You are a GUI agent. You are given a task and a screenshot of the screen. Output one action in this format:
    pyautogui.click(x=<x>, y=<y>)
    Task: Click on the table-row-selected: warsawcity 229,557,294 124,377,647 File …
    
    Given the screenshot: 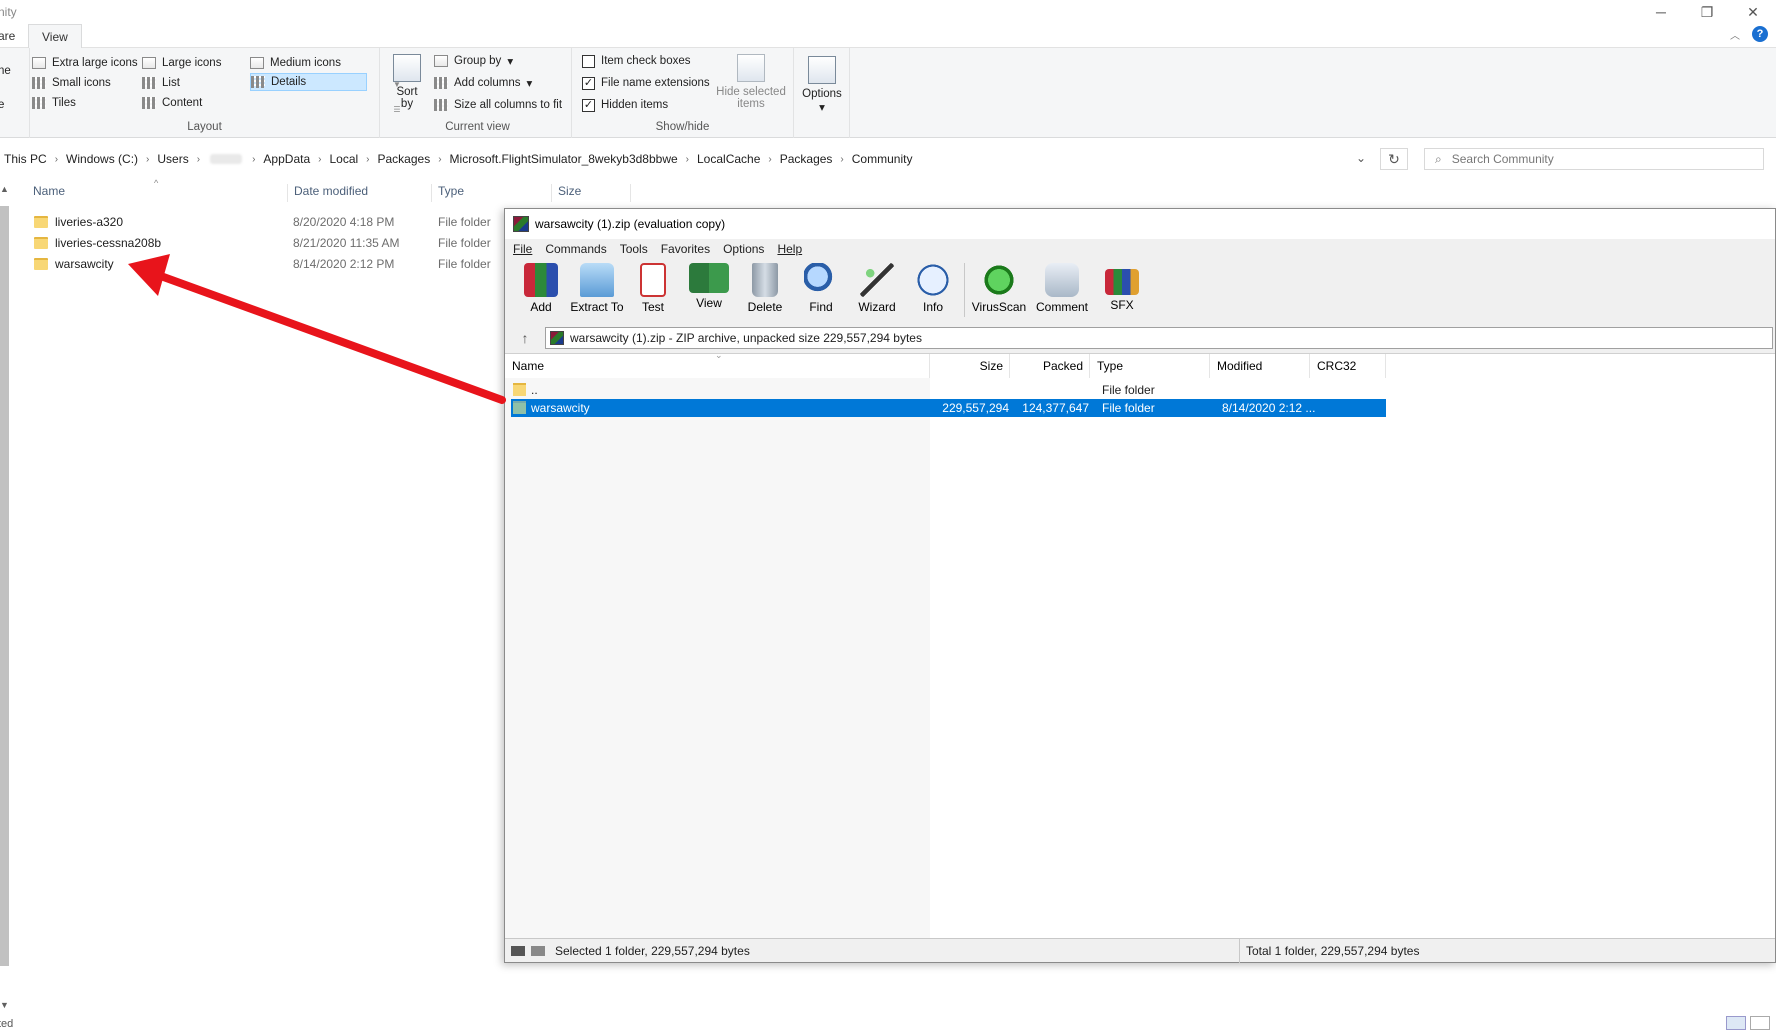 What is the action you would take?
    pyautogui.click(x=948, y=408)
    